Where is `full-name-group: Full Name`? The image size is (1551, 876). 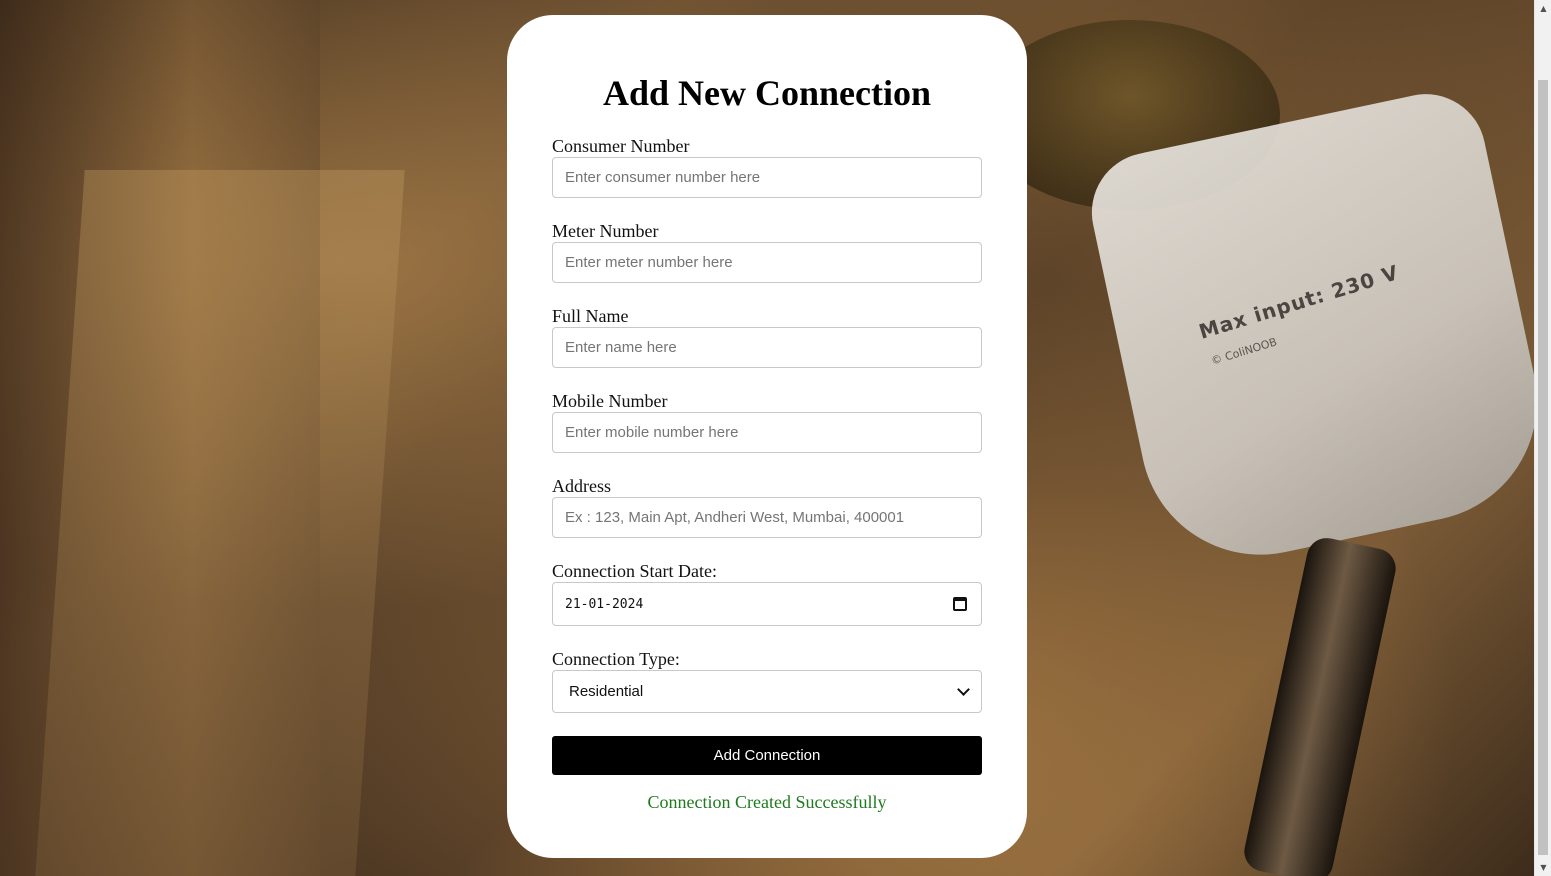 full-name-group: Full Name is located at coordinates (767, 337).